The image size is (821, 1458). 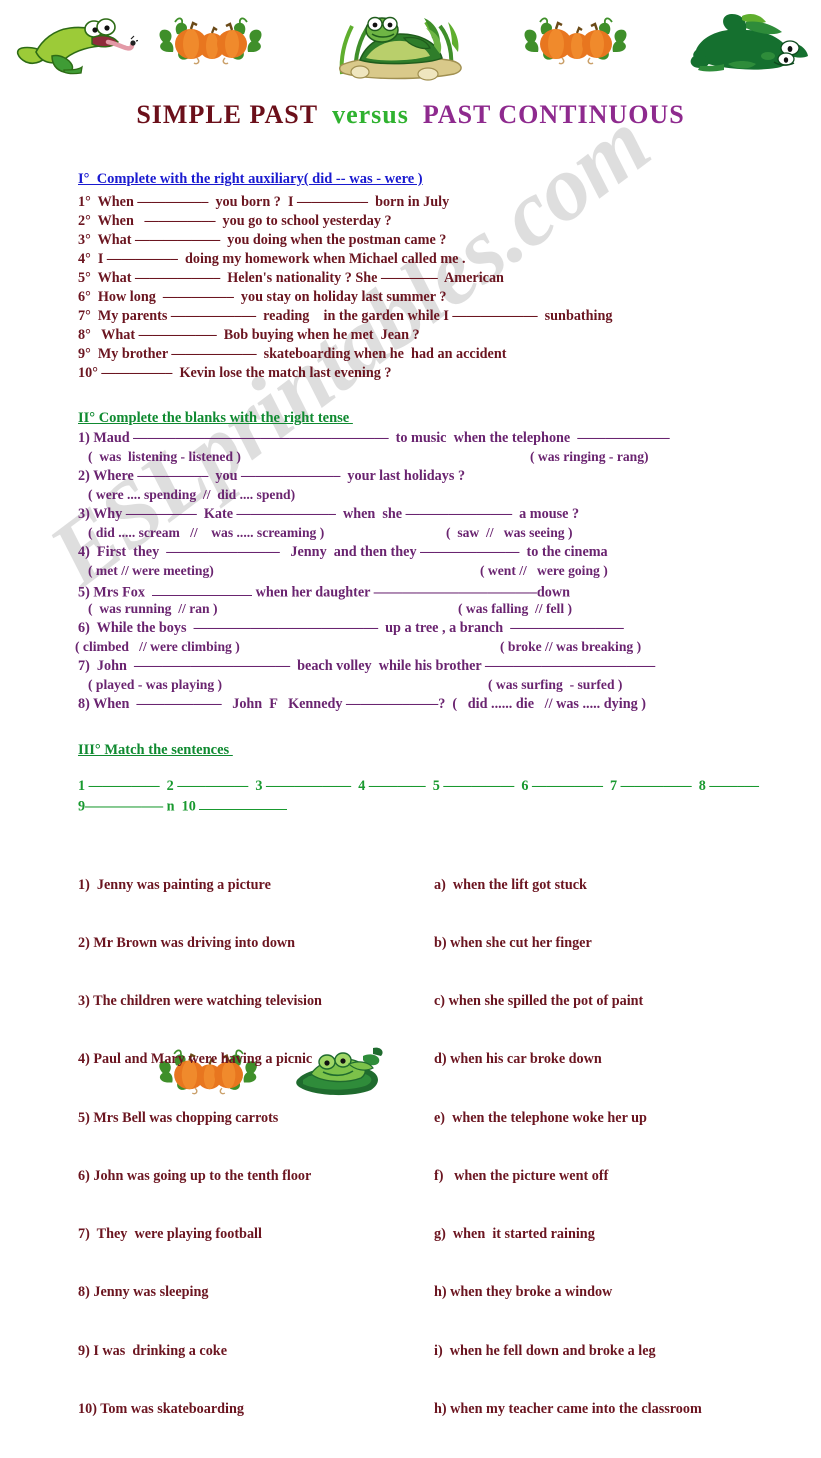 I want to click on list-item: i) when he fell down and broke a leg, so click(x=545, y=1350).